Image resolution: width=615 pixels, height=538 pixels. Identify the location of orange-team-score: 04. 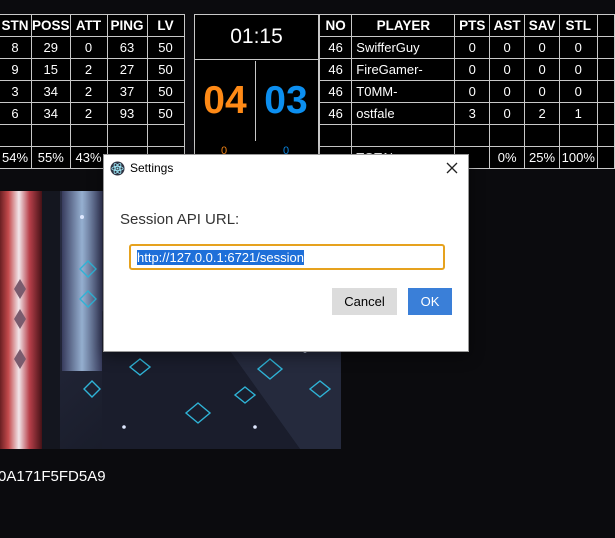
(225, 101).